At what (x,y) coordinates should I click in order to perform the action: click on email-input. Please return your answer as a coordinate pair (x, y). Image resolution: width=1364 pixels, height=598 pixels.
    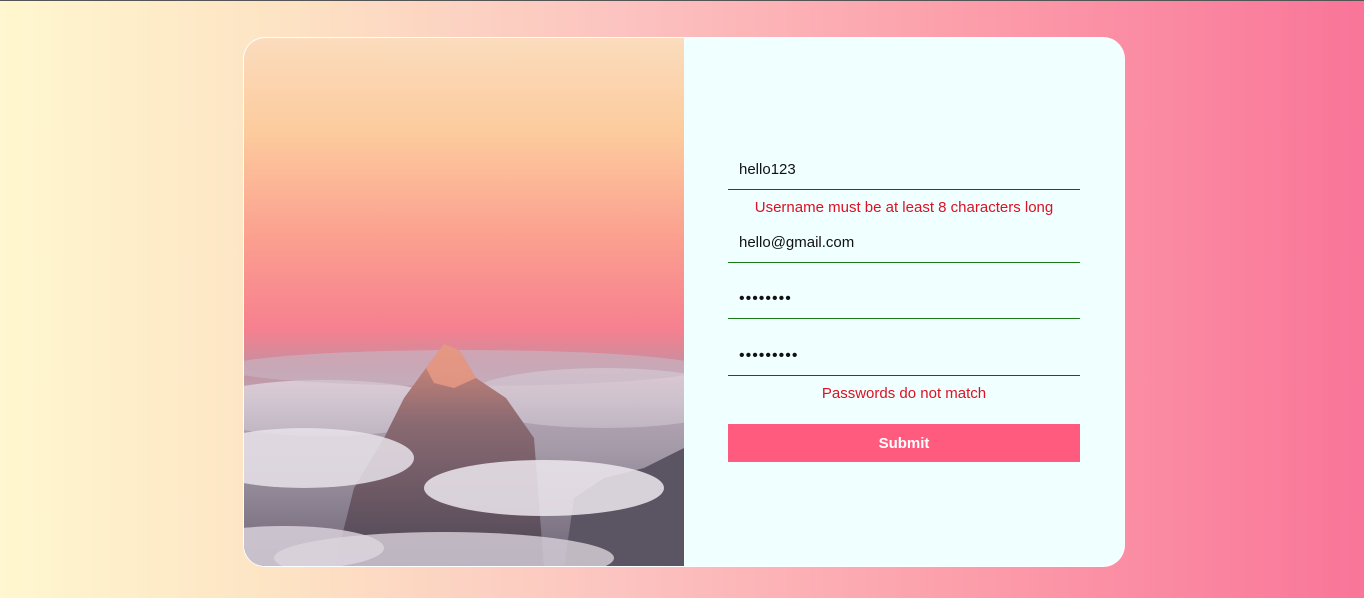
    Looking at the image, I should click on (904, 242).